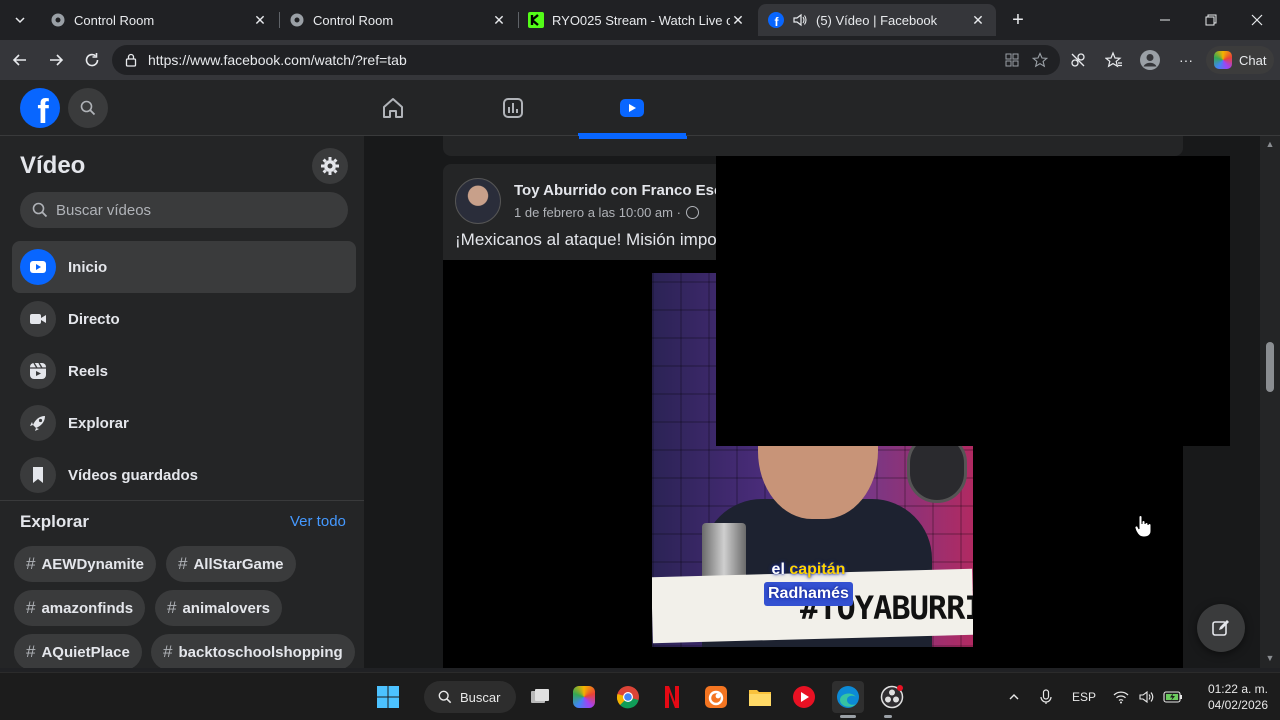 Image resolution: width=1280 pixels, height=720 pixels. I want to click on video-search-field, so click(184, 210).